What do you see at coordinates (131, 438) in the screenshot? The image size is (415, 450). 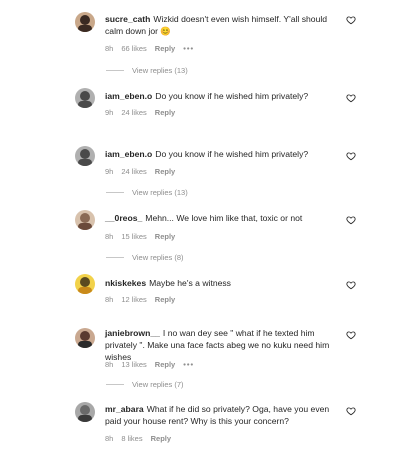 I see `comment-likes: 8 likes` at bounding box center [131, 438].